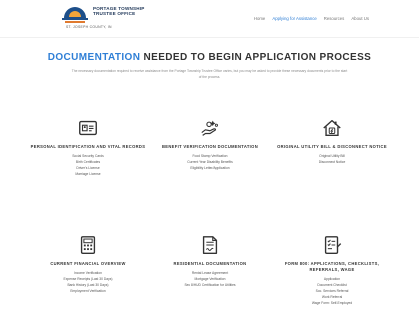  I want to click on hand-benefits-icon, so click(209, 128).